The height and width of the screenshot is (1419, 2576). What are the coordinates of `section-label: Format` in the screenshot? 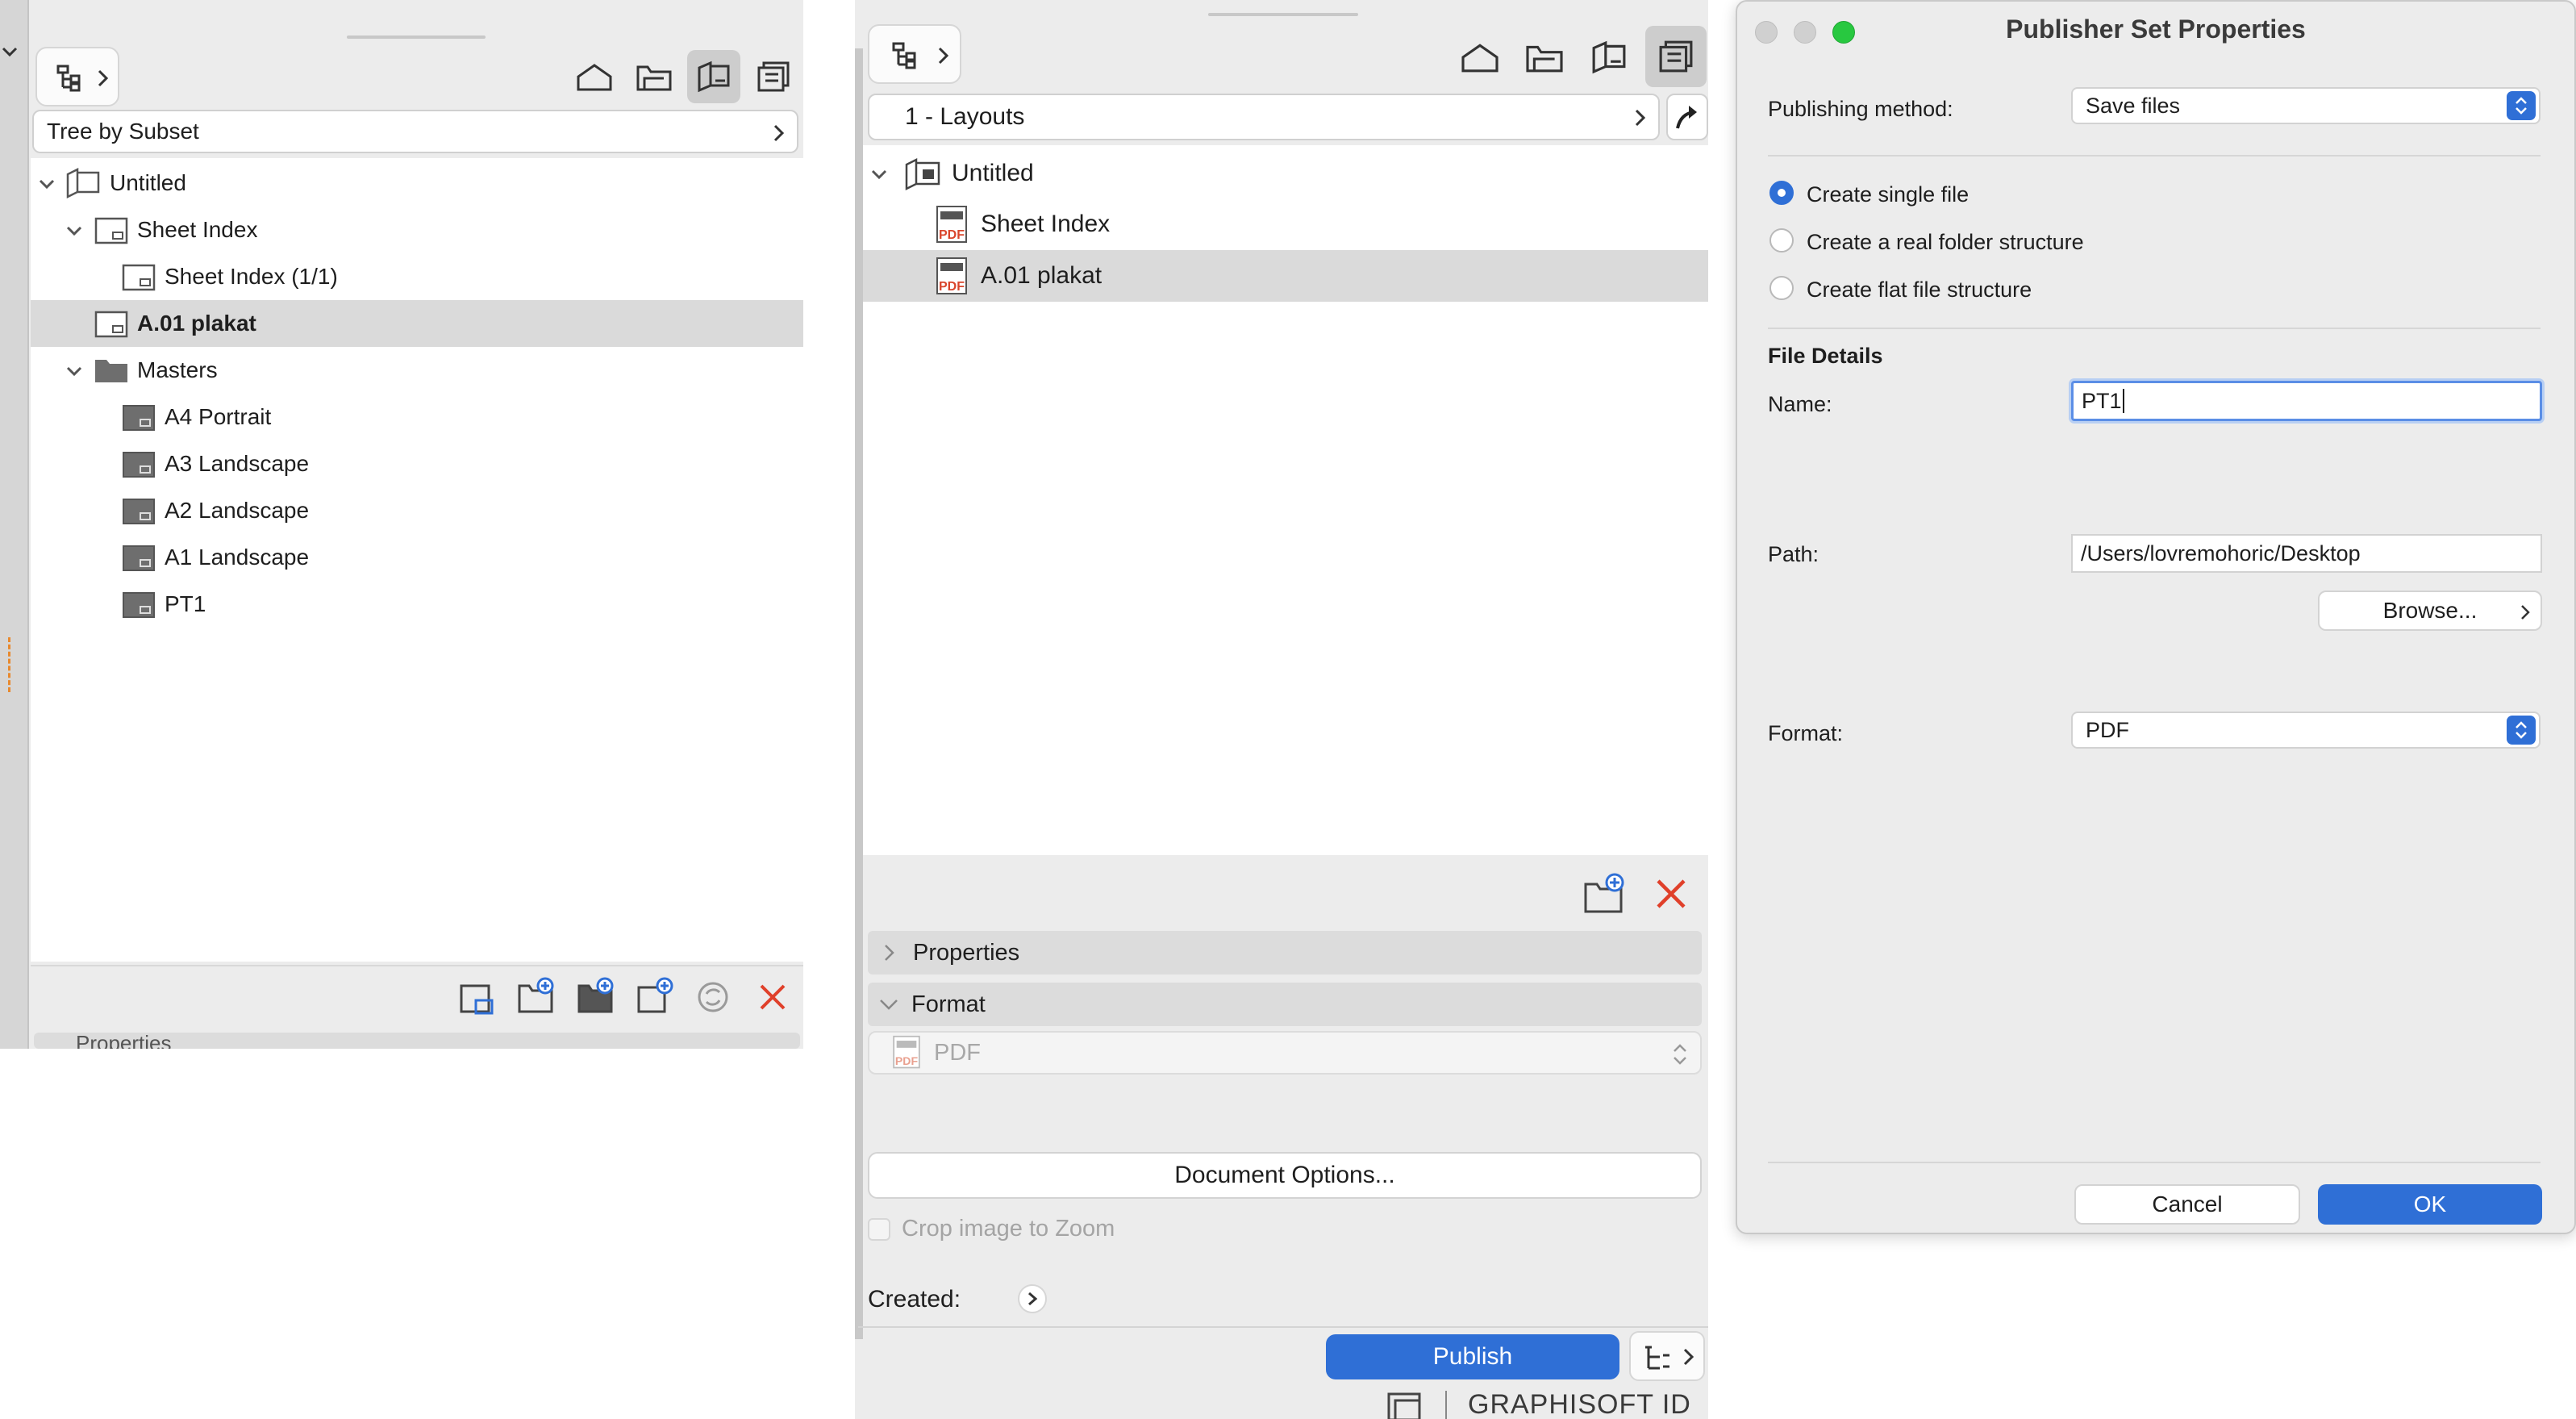 It's located at (948, 1004).